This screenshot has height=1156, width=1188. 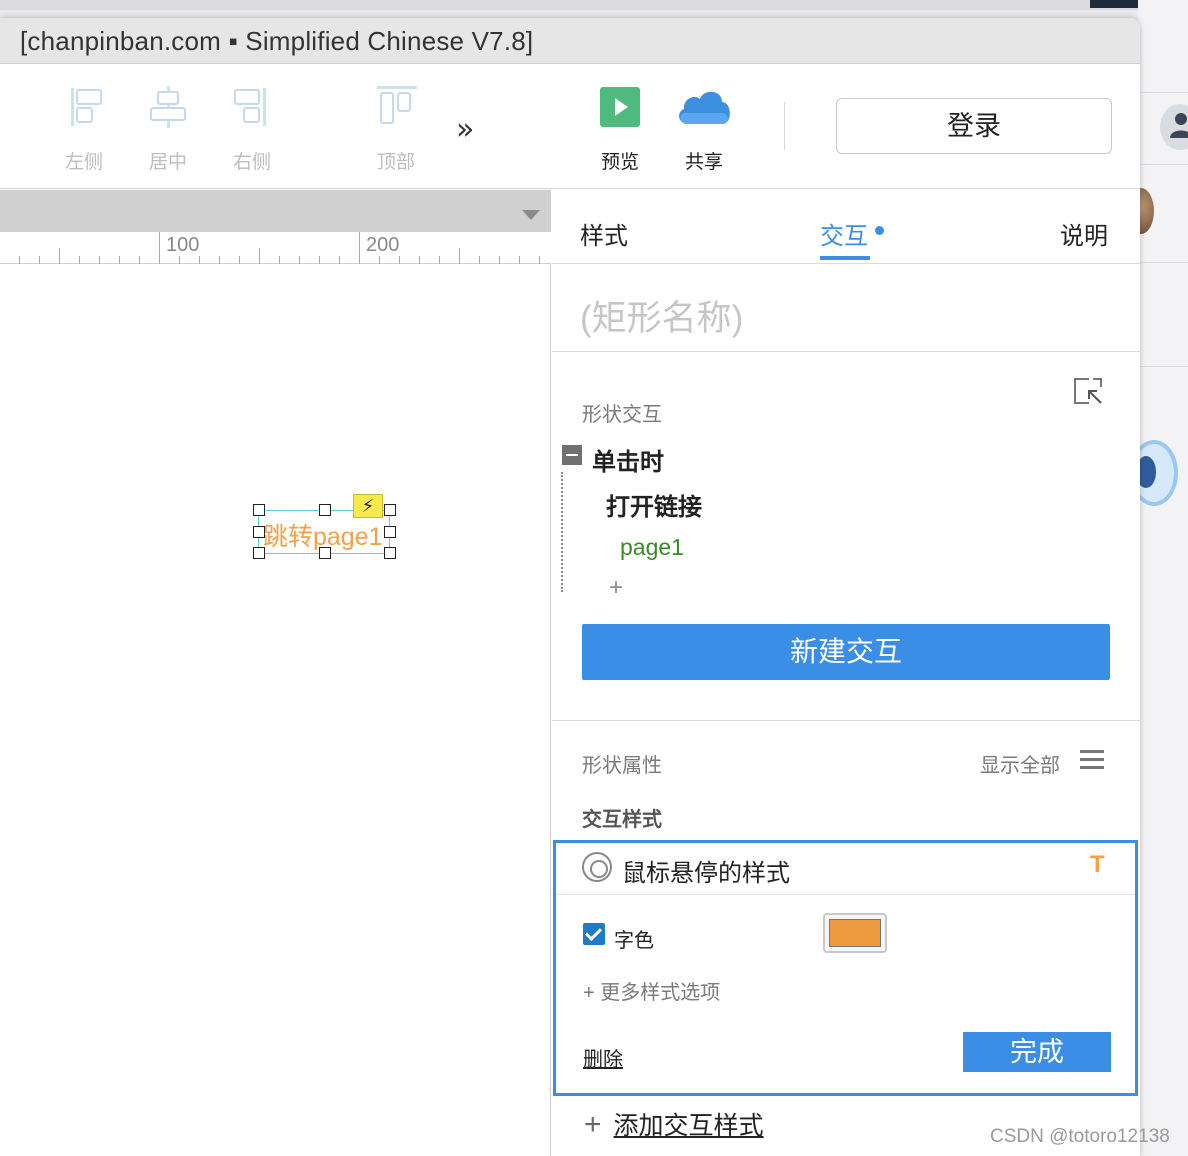 I want to click on collapse-icon, so click(x=572, y=455).